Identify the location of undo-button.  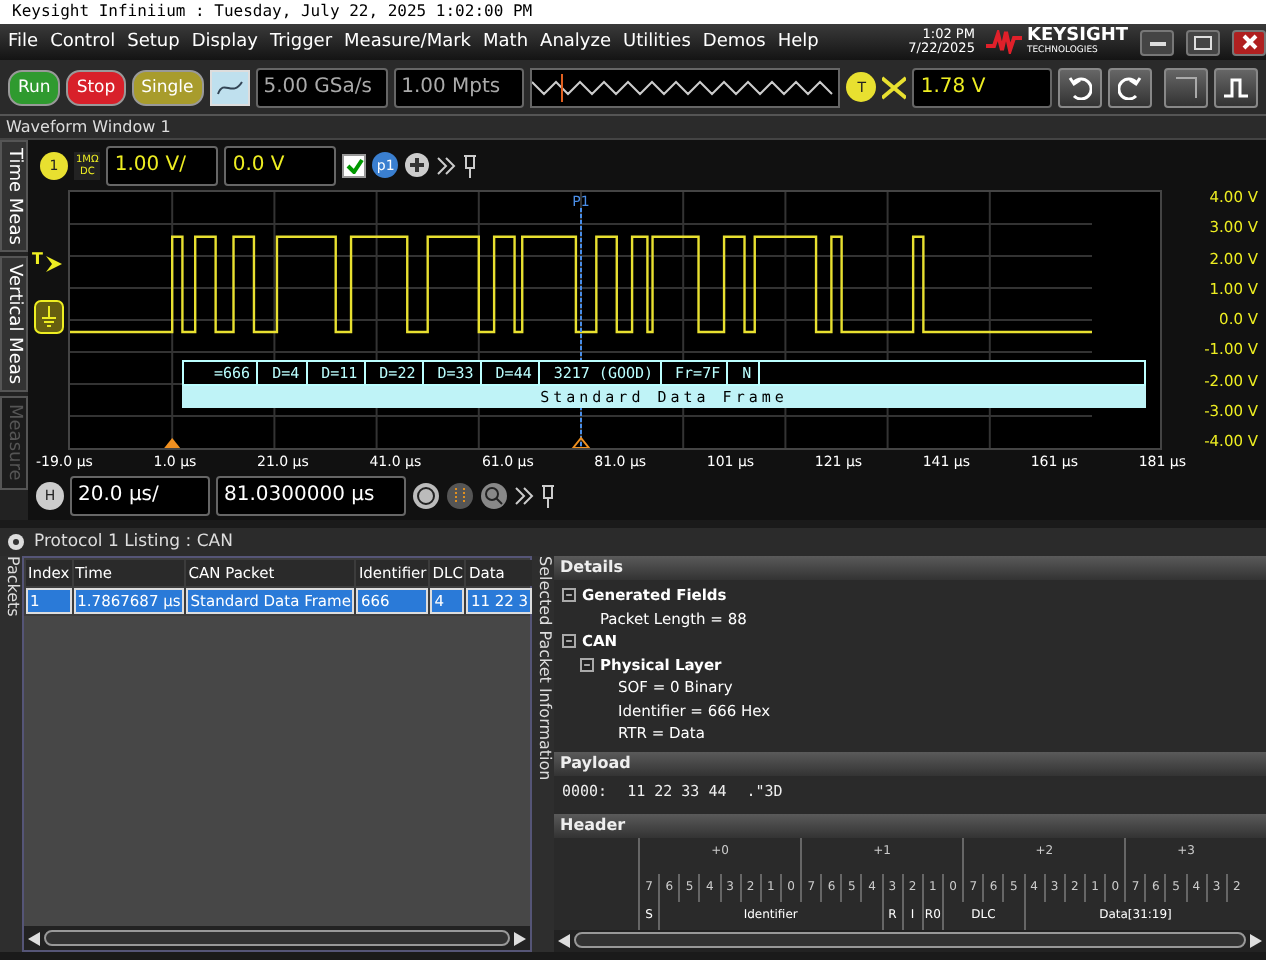
(1080, 87).